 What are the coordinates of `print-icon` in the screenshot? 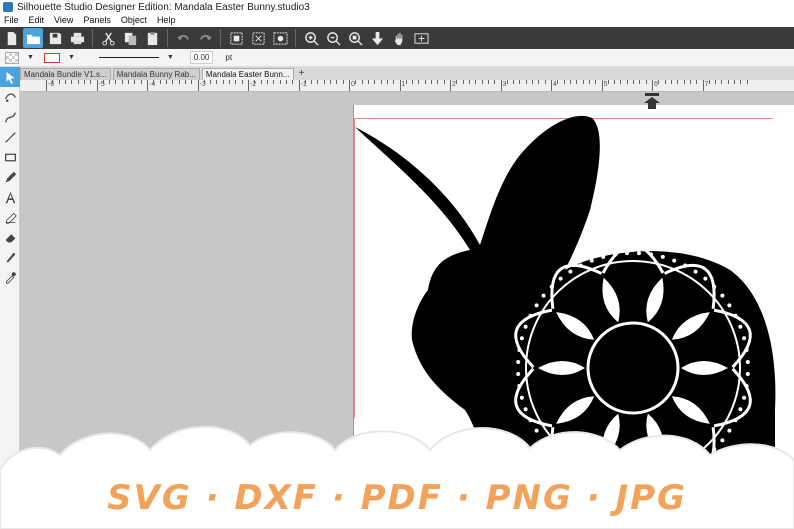 It's located at (77, 38).